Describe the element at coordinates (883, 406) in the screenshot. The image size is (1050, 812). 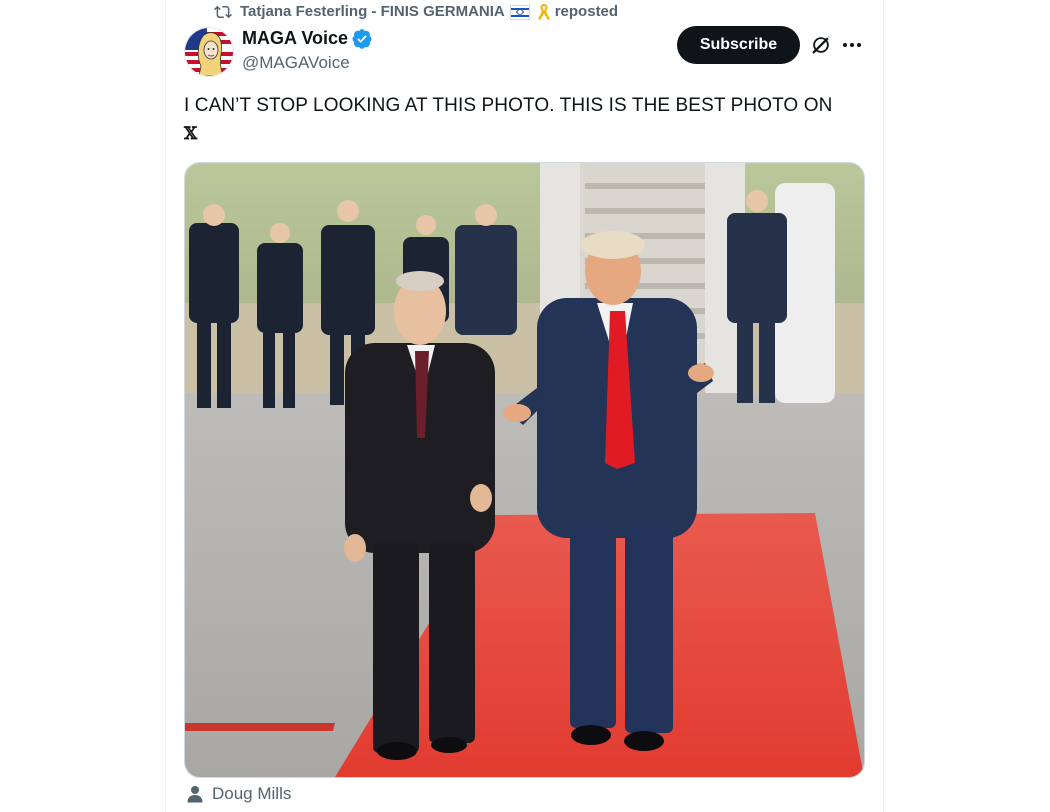
I see `timeline-right-border` at that location.